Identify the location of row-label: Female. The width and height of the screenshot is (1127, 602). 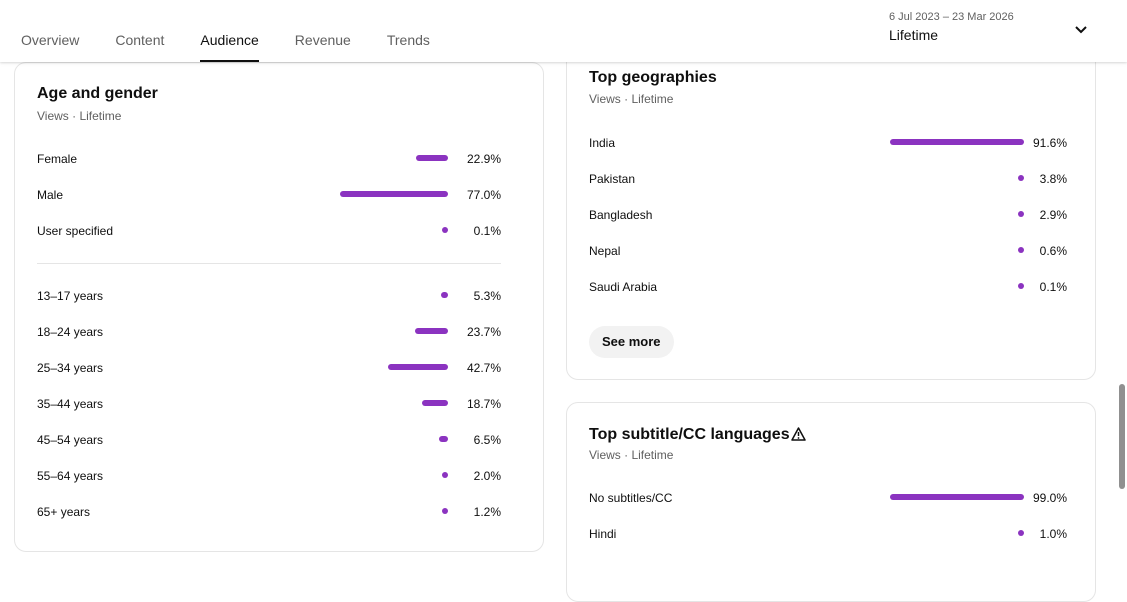
(57, 159).